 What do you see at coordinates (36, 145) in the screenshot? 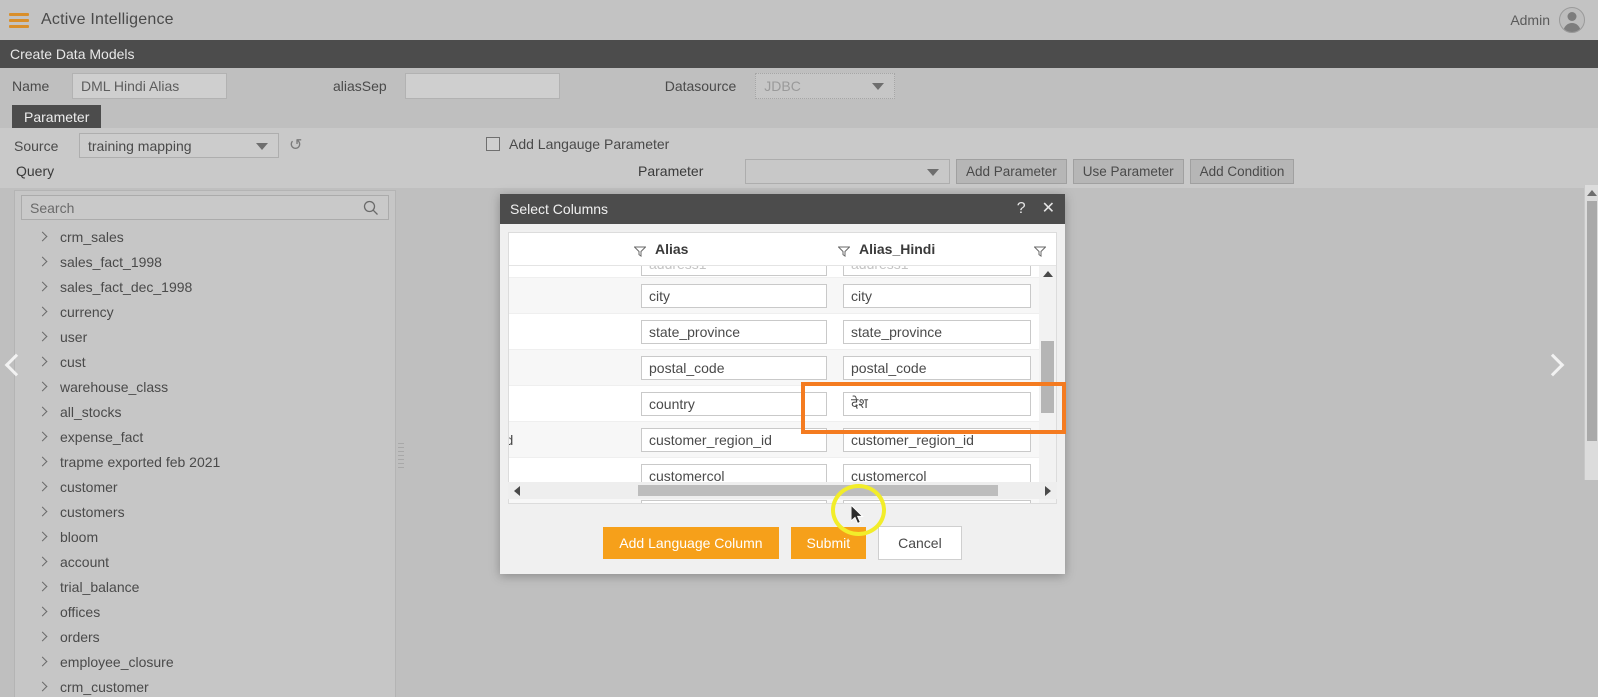
I see `source-label: Source` at bounding box center [36, 145].